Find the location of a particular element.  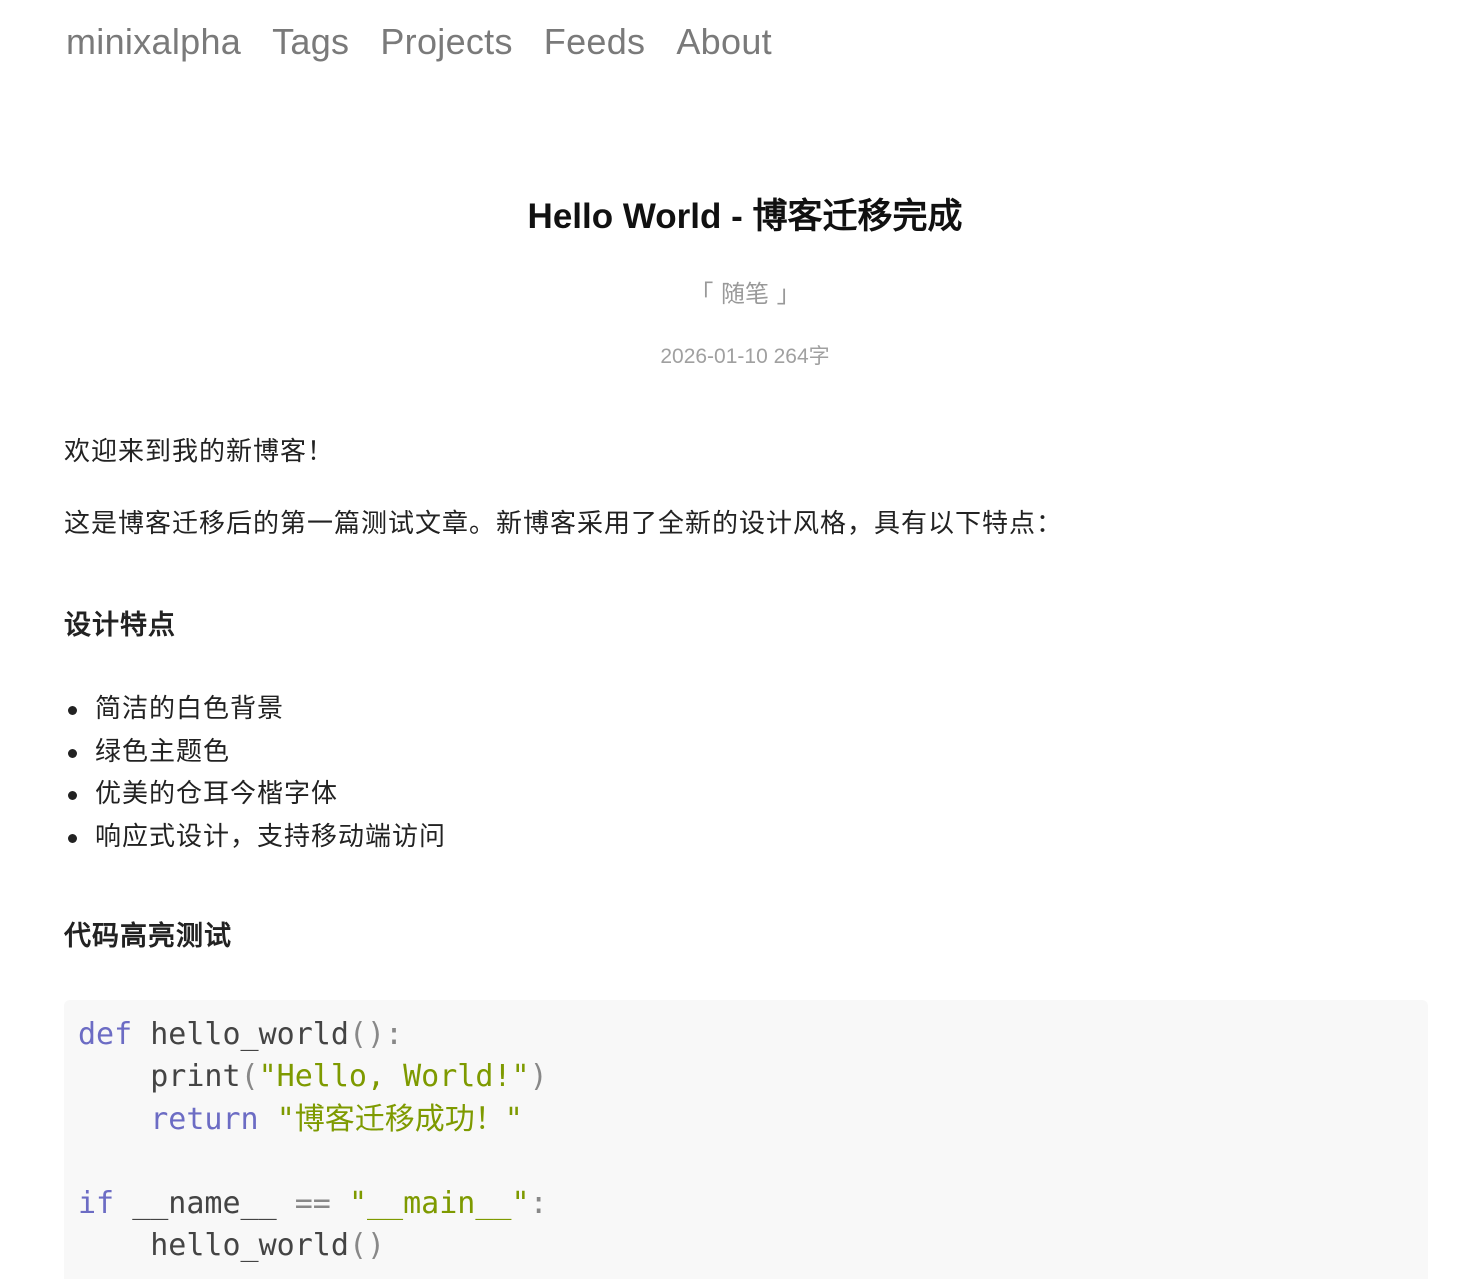

post-meta: 2026-01-10 264字 is located at coordinates (736, 357).